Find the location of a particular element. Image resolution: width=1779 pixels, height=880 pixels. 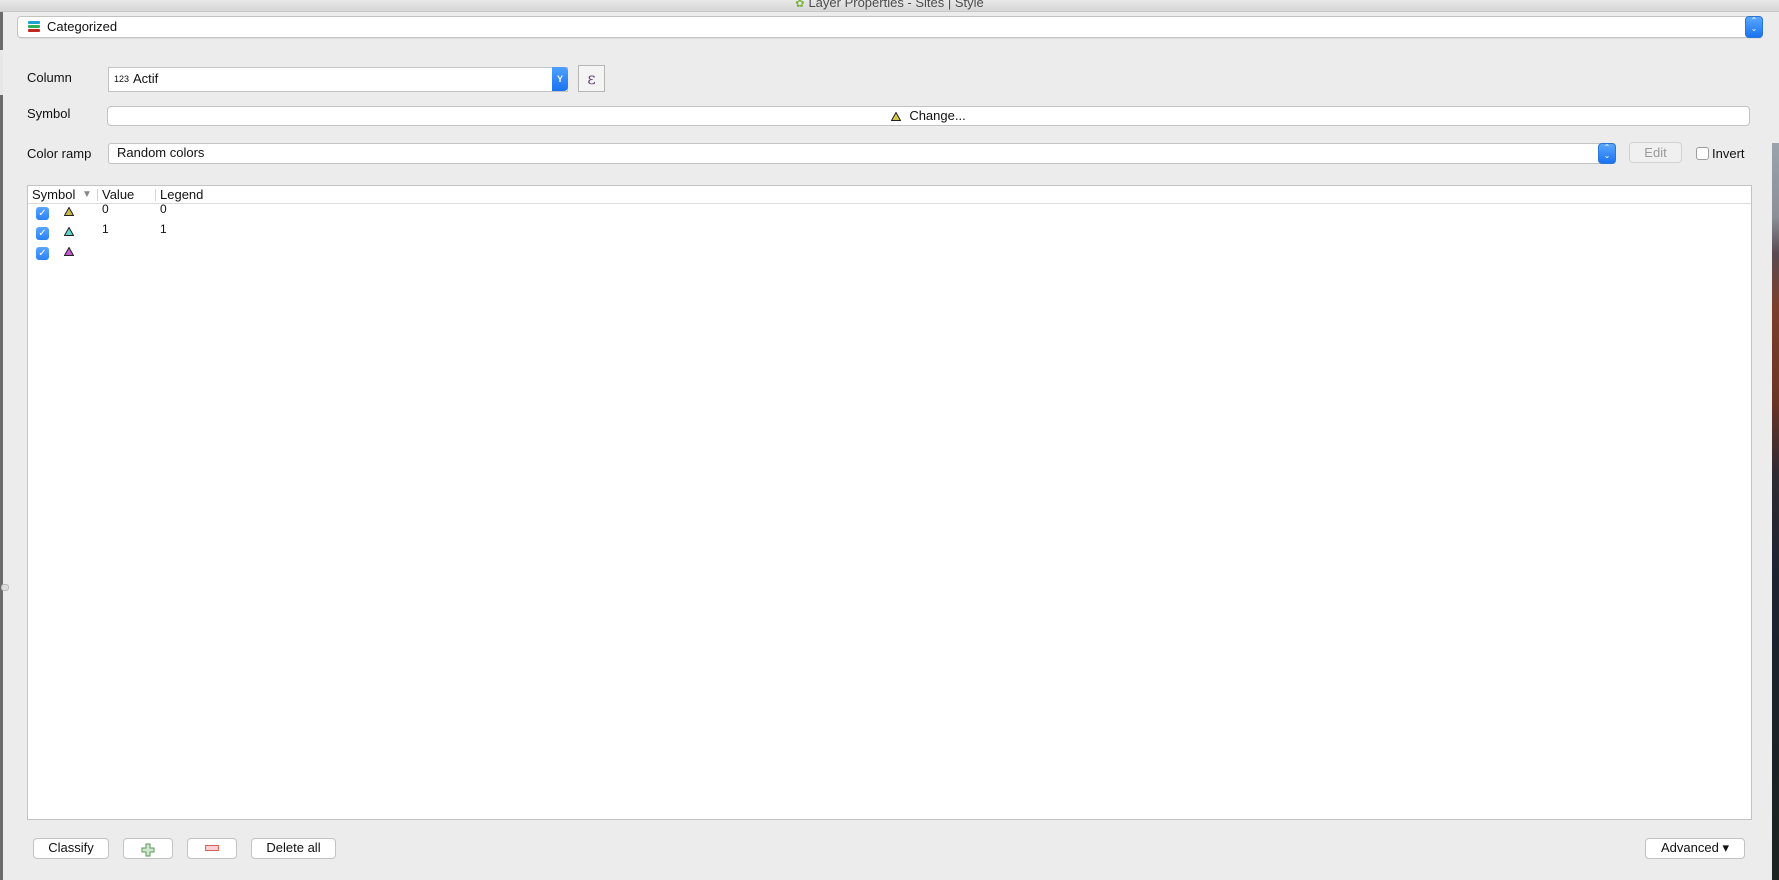

chevron-down-icon: Y is located at coordinates (560, 79).